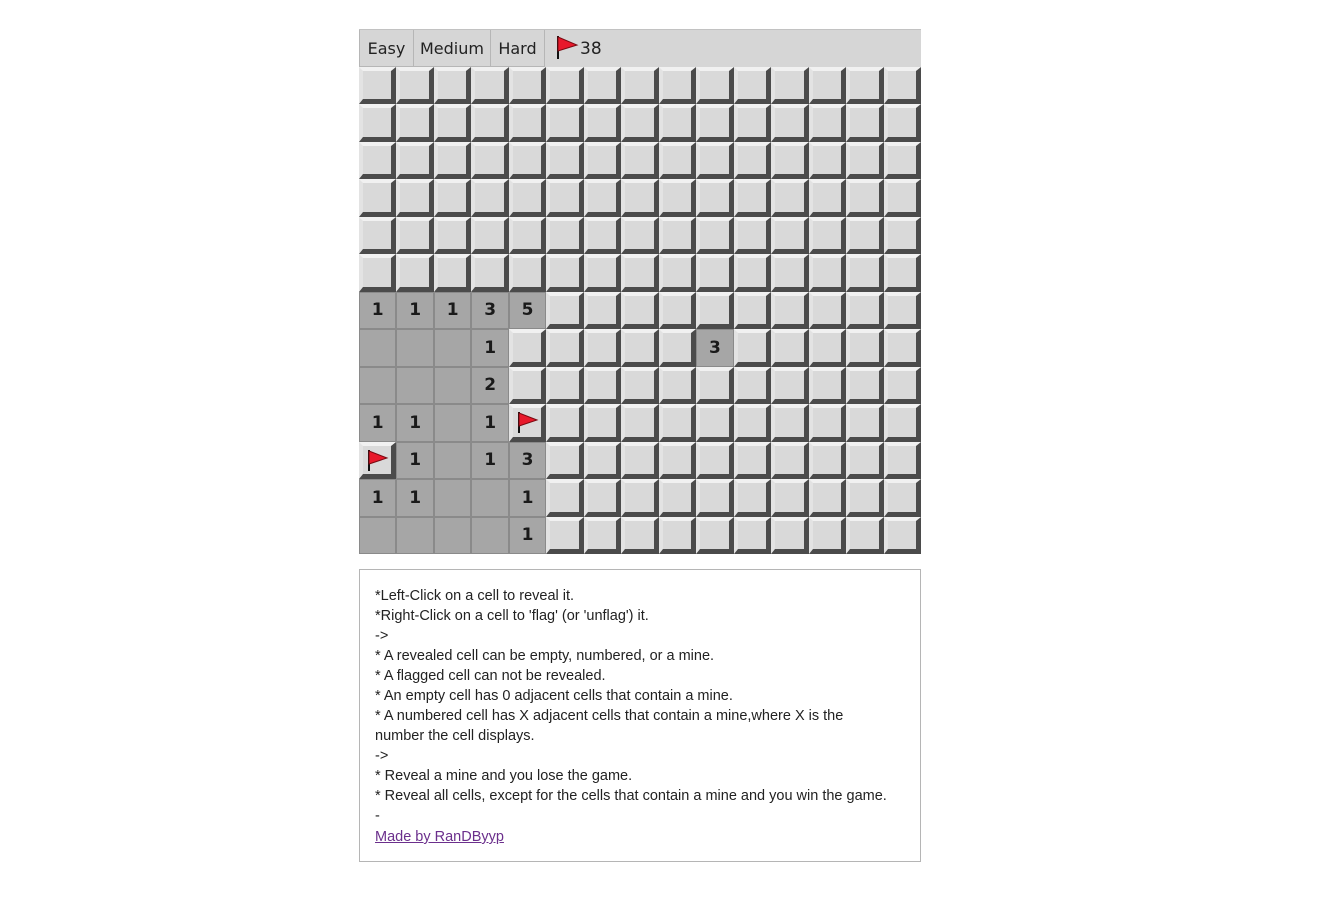 The width and height of the screenshot is (1318, 899). What do you see at coordinates (452, 48) in the screenshot?
I see `medium-button: Medium` at bounding box center [452, 48].